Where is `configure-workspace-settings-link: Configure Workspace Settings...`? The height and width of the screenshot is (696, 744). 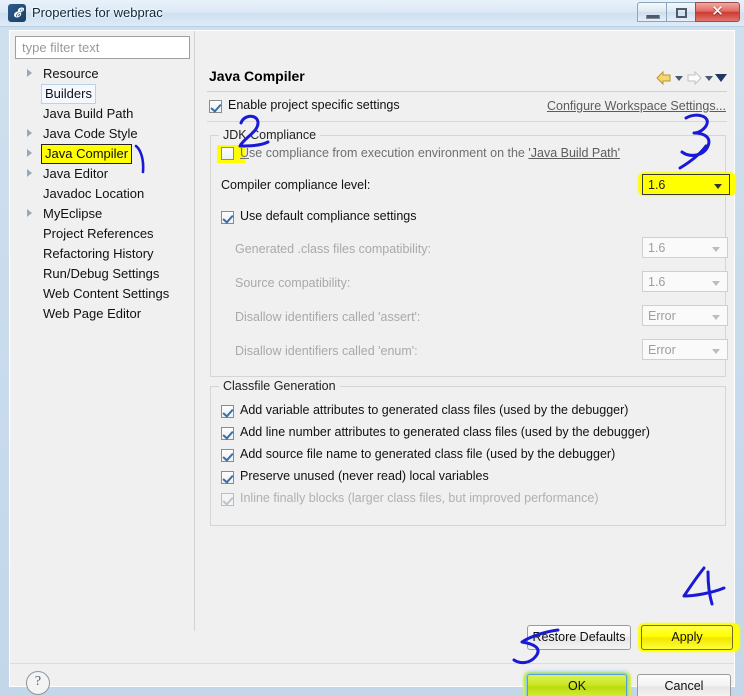 configure-workspace-settings-link: Configure Workspace Settings... is located at coordinates (636, 106).